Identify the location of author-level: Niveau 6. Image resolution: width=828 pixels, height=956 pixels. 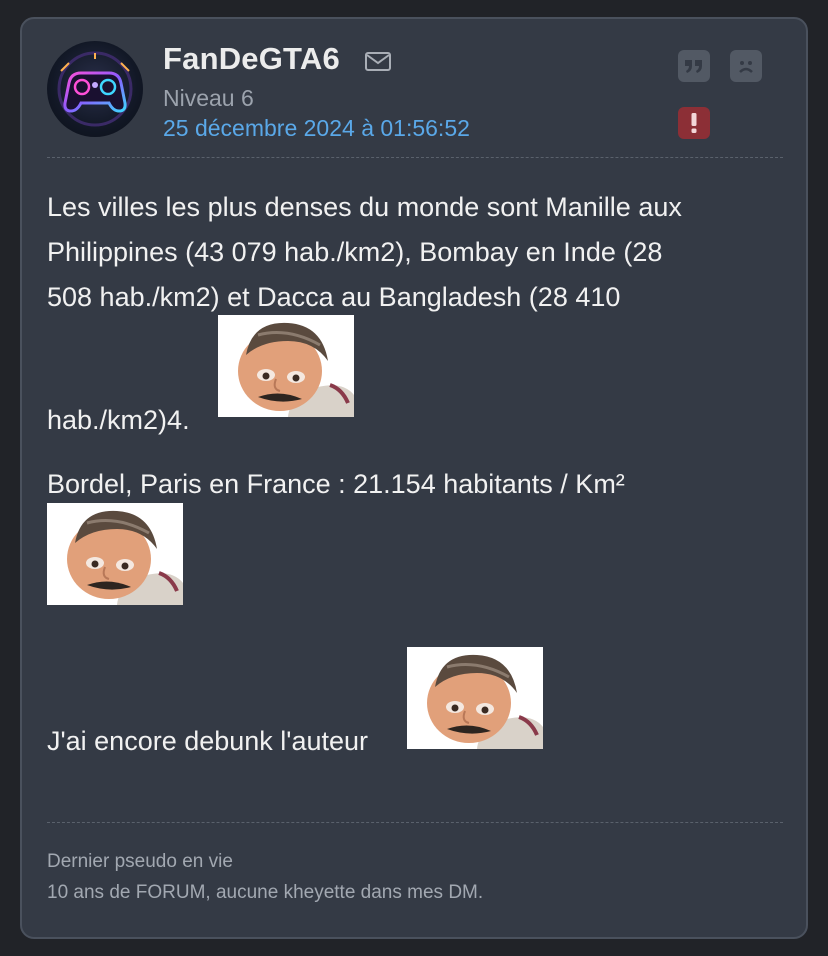
(208, 98).